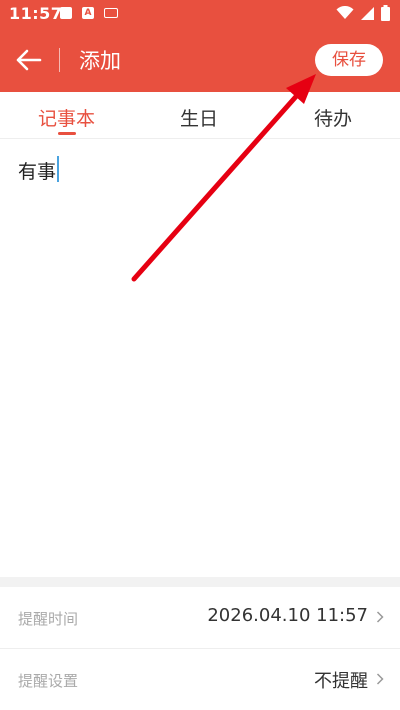  I want to click on back-arrow-icon, so click(29, 60).